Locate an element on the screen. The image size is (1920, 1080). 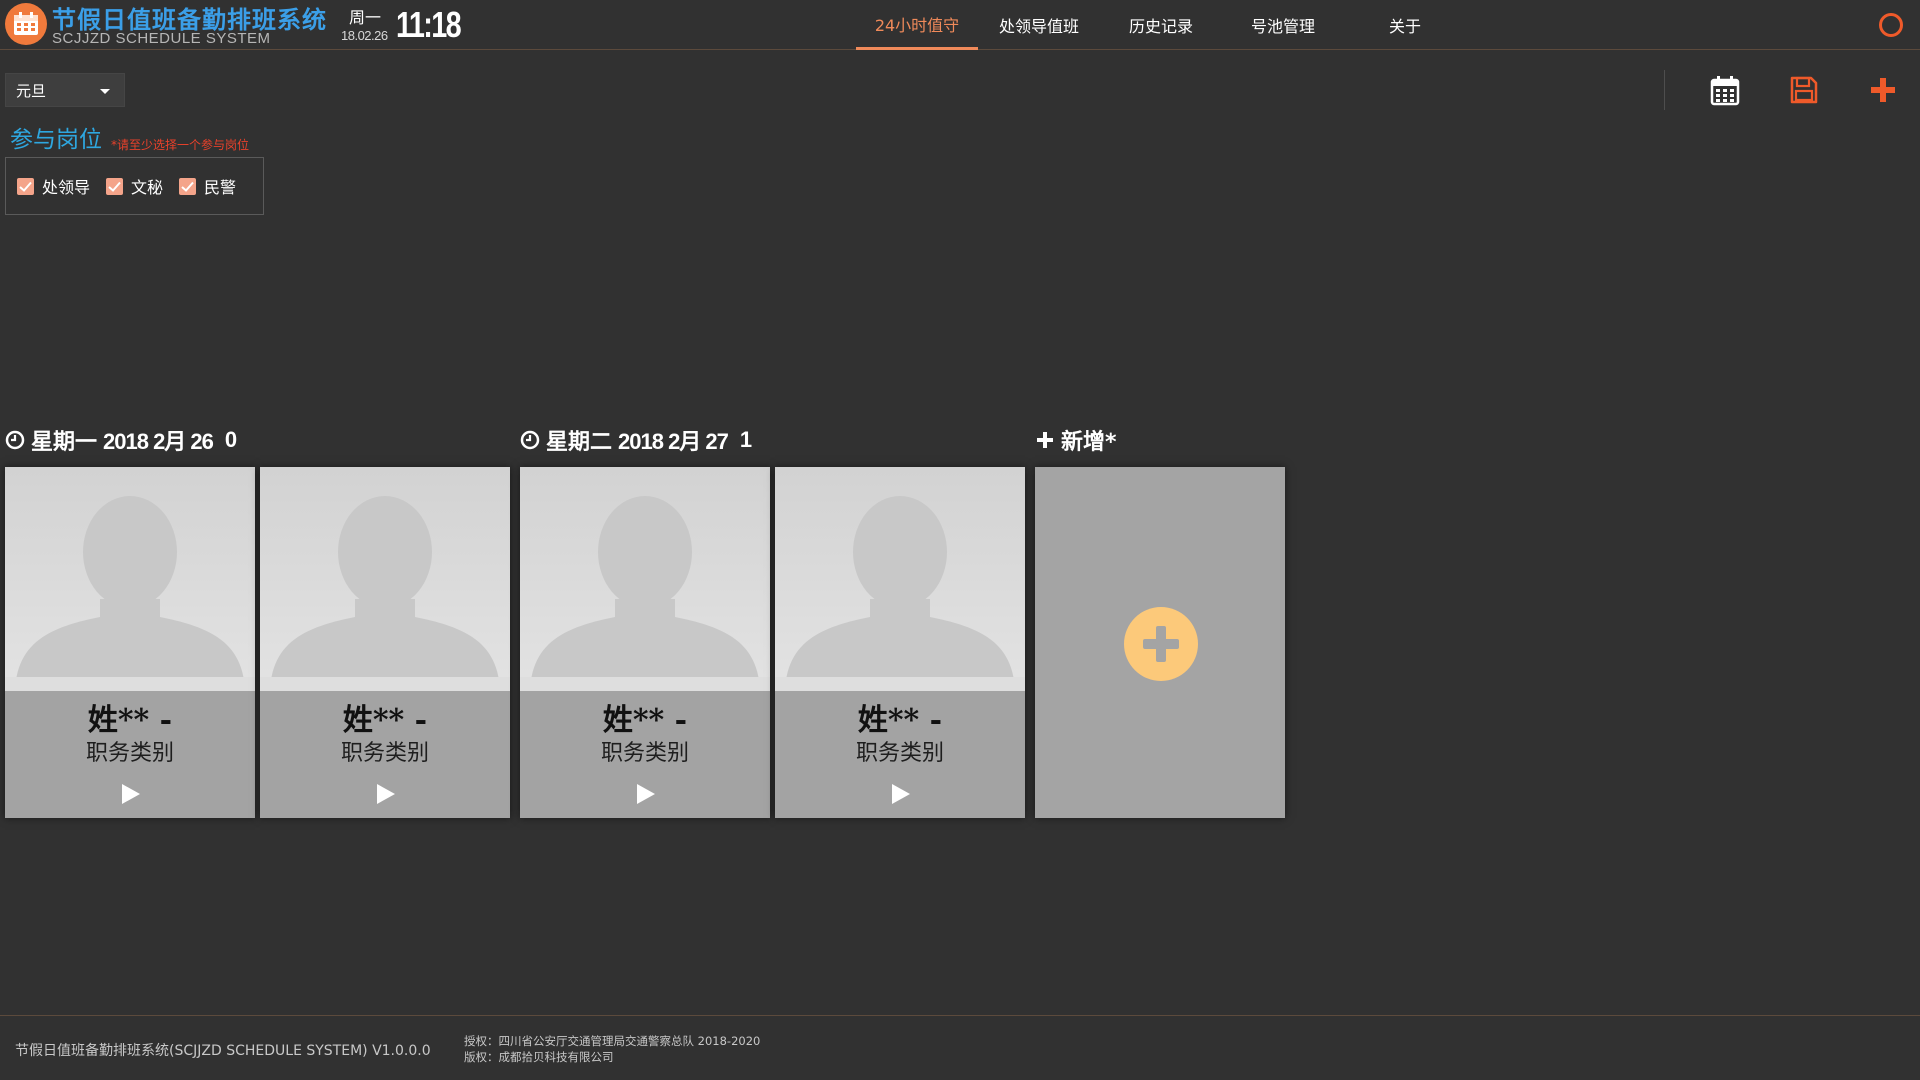
current-weekday: 周一 is located at coordinates (365, 17).